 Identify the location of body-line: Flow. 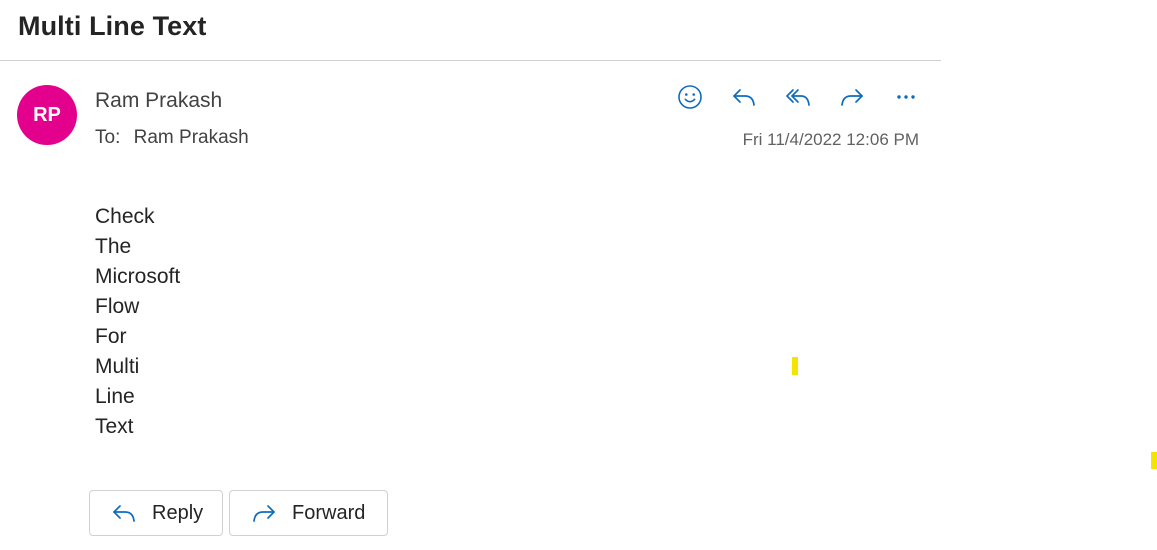
(117, 306).